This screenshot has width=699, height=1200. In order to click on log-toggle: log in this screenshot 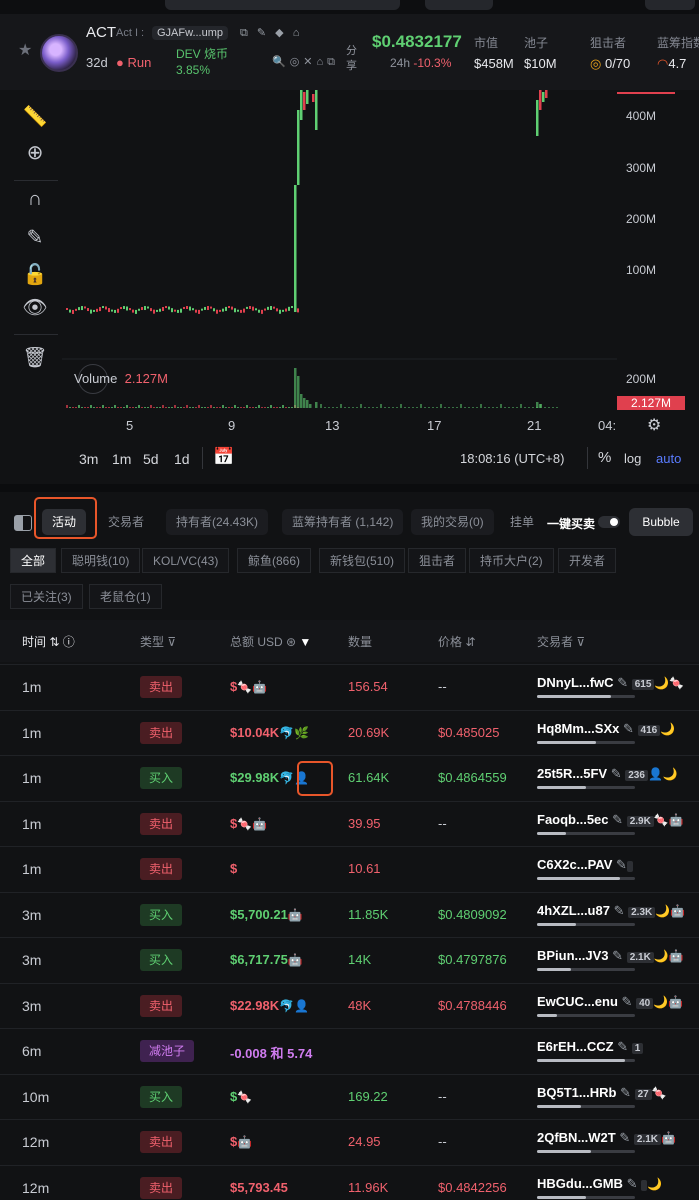, I will do `click(632, 458)`.